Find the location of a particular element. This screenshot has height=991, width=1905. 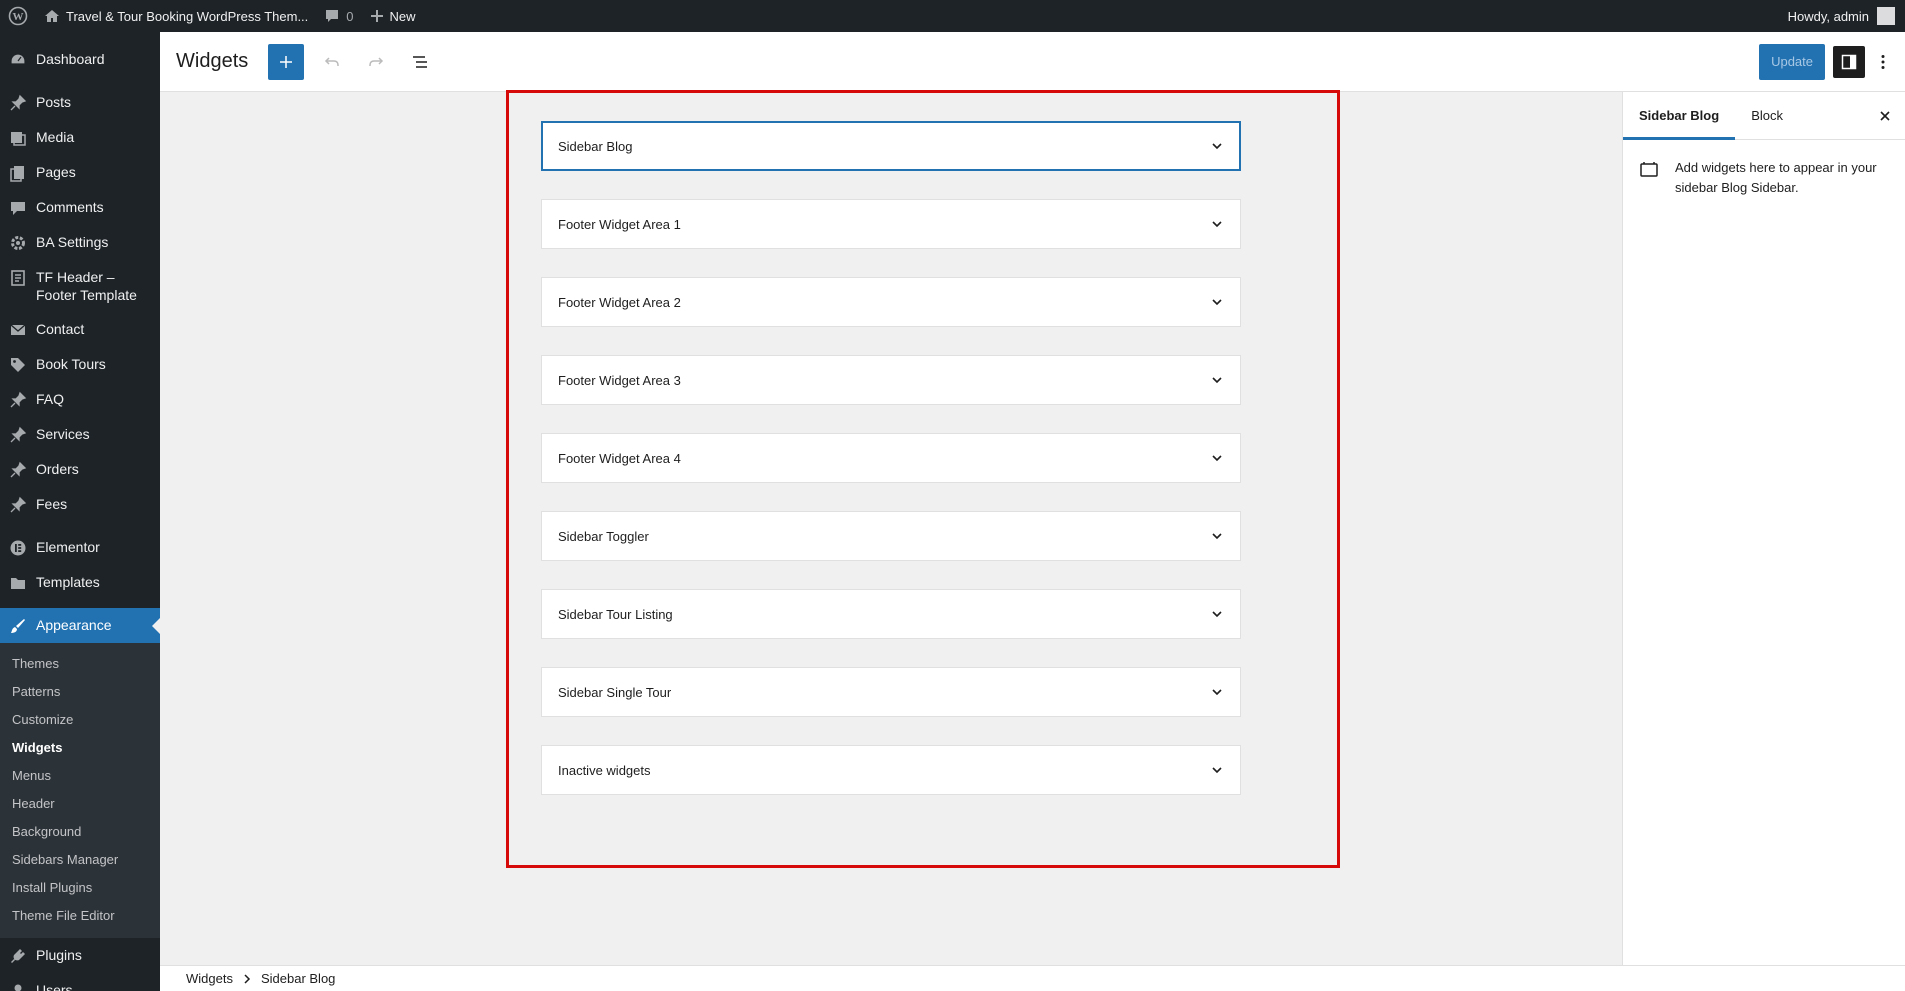

home-icon is located at coordinates (52, 16).